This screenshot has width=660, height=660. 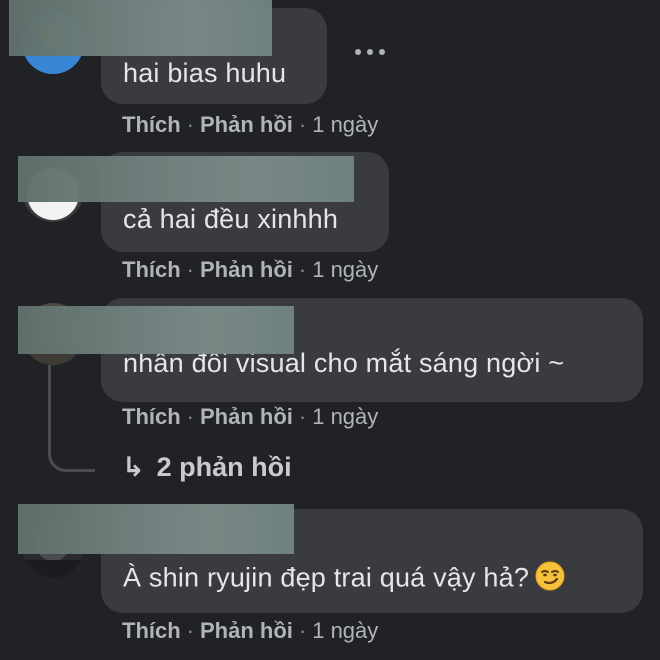 I want to click on replies-count-label: 2 phản hồi, so click(x=224, y=467).